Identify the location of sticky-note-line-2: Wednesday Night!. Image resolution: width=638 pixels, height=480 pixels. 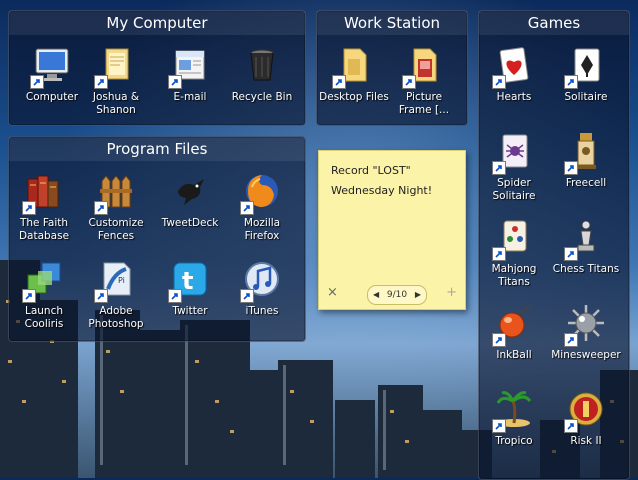
(382, 190).